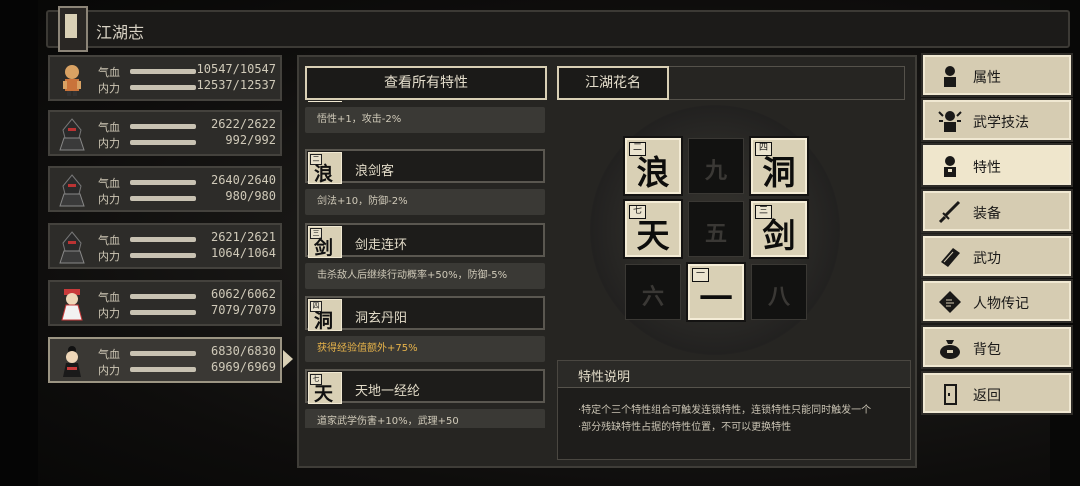 The width and height of the screenshot is (1080, 486). What do you see at coordinates (243, 310) in the screenshot?
I see `mp-value: 7079/7079` at bounding box center [243, 310].